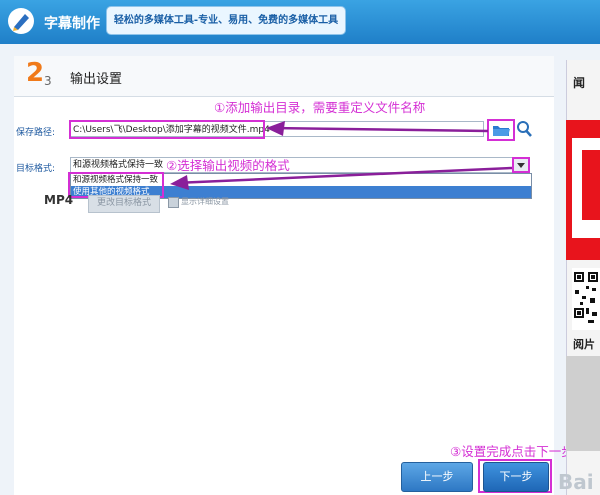 Image resolution: width=600 pixels, height=495 pixels. I want to click on save-path-highlight, so click(167, 129).